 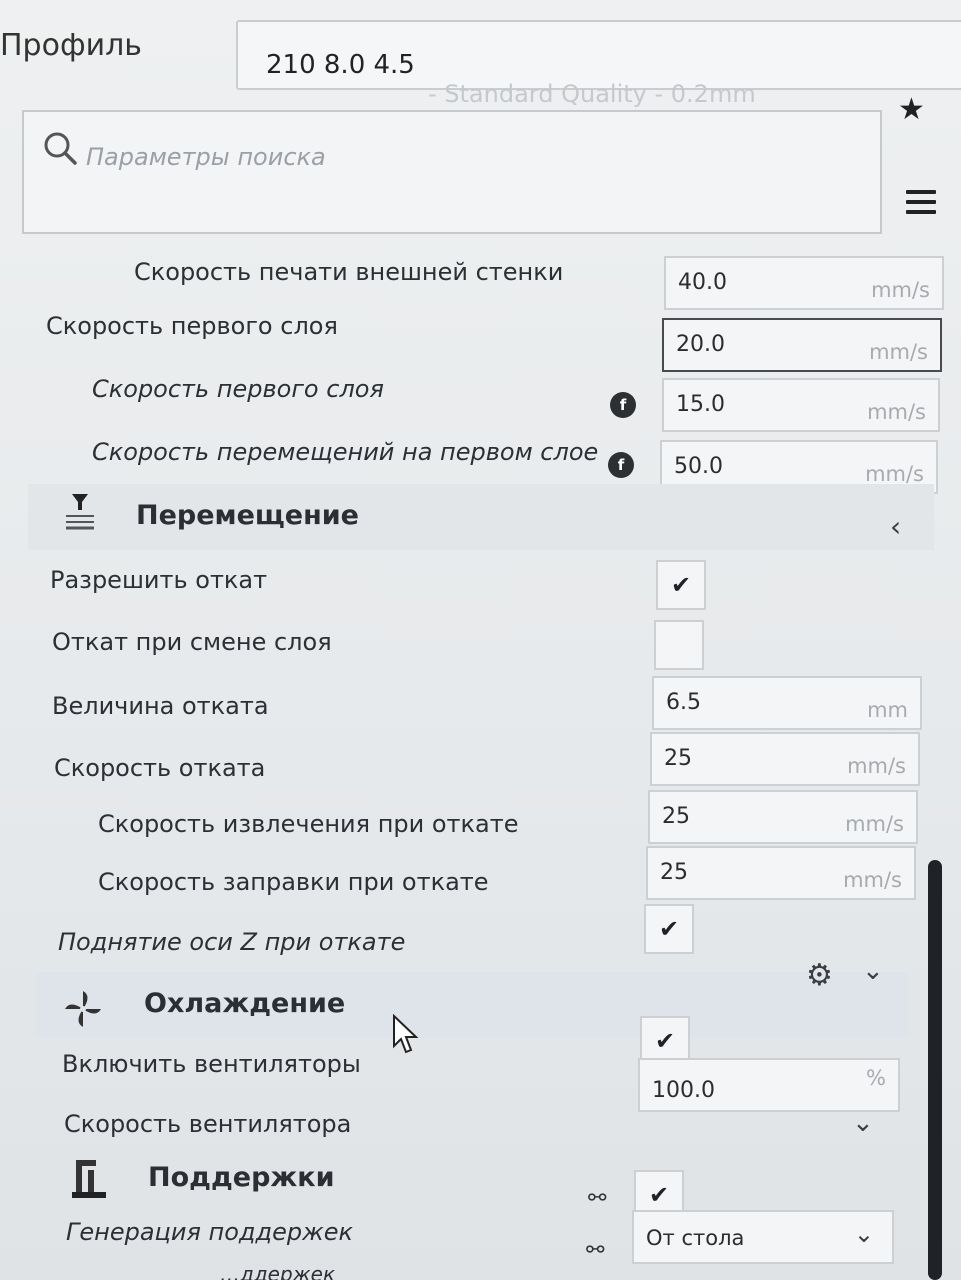 What do you see at coordinates (278, 1271) in the screenshot?
I see `support-placement-label: …ддержек` at bounding box center [278, 1271].